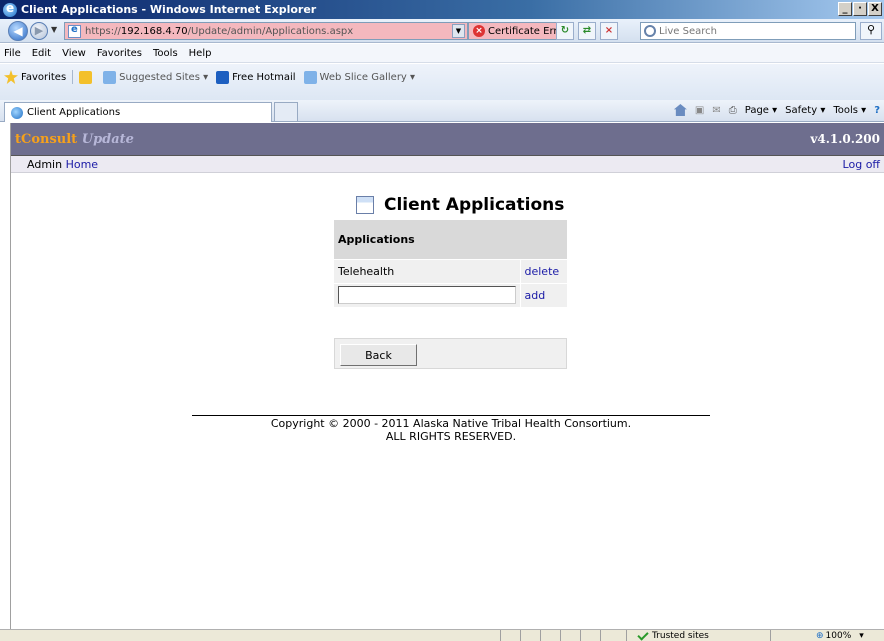 Image resolution: width=884 pixels, height=641 pixels. What do you see at coordinates (699, 110) in the screenshot?
I see `feeds-icon: ▣` at bounding box center [699, 110].